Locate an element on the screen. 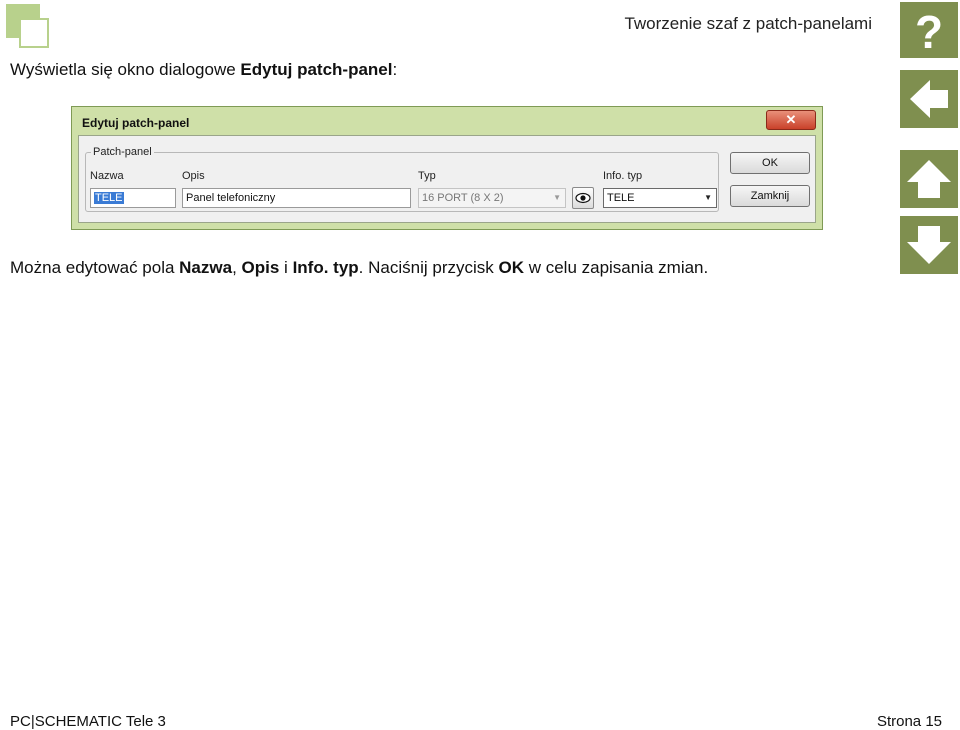  page-down-button is located at coordinates (929, 245).